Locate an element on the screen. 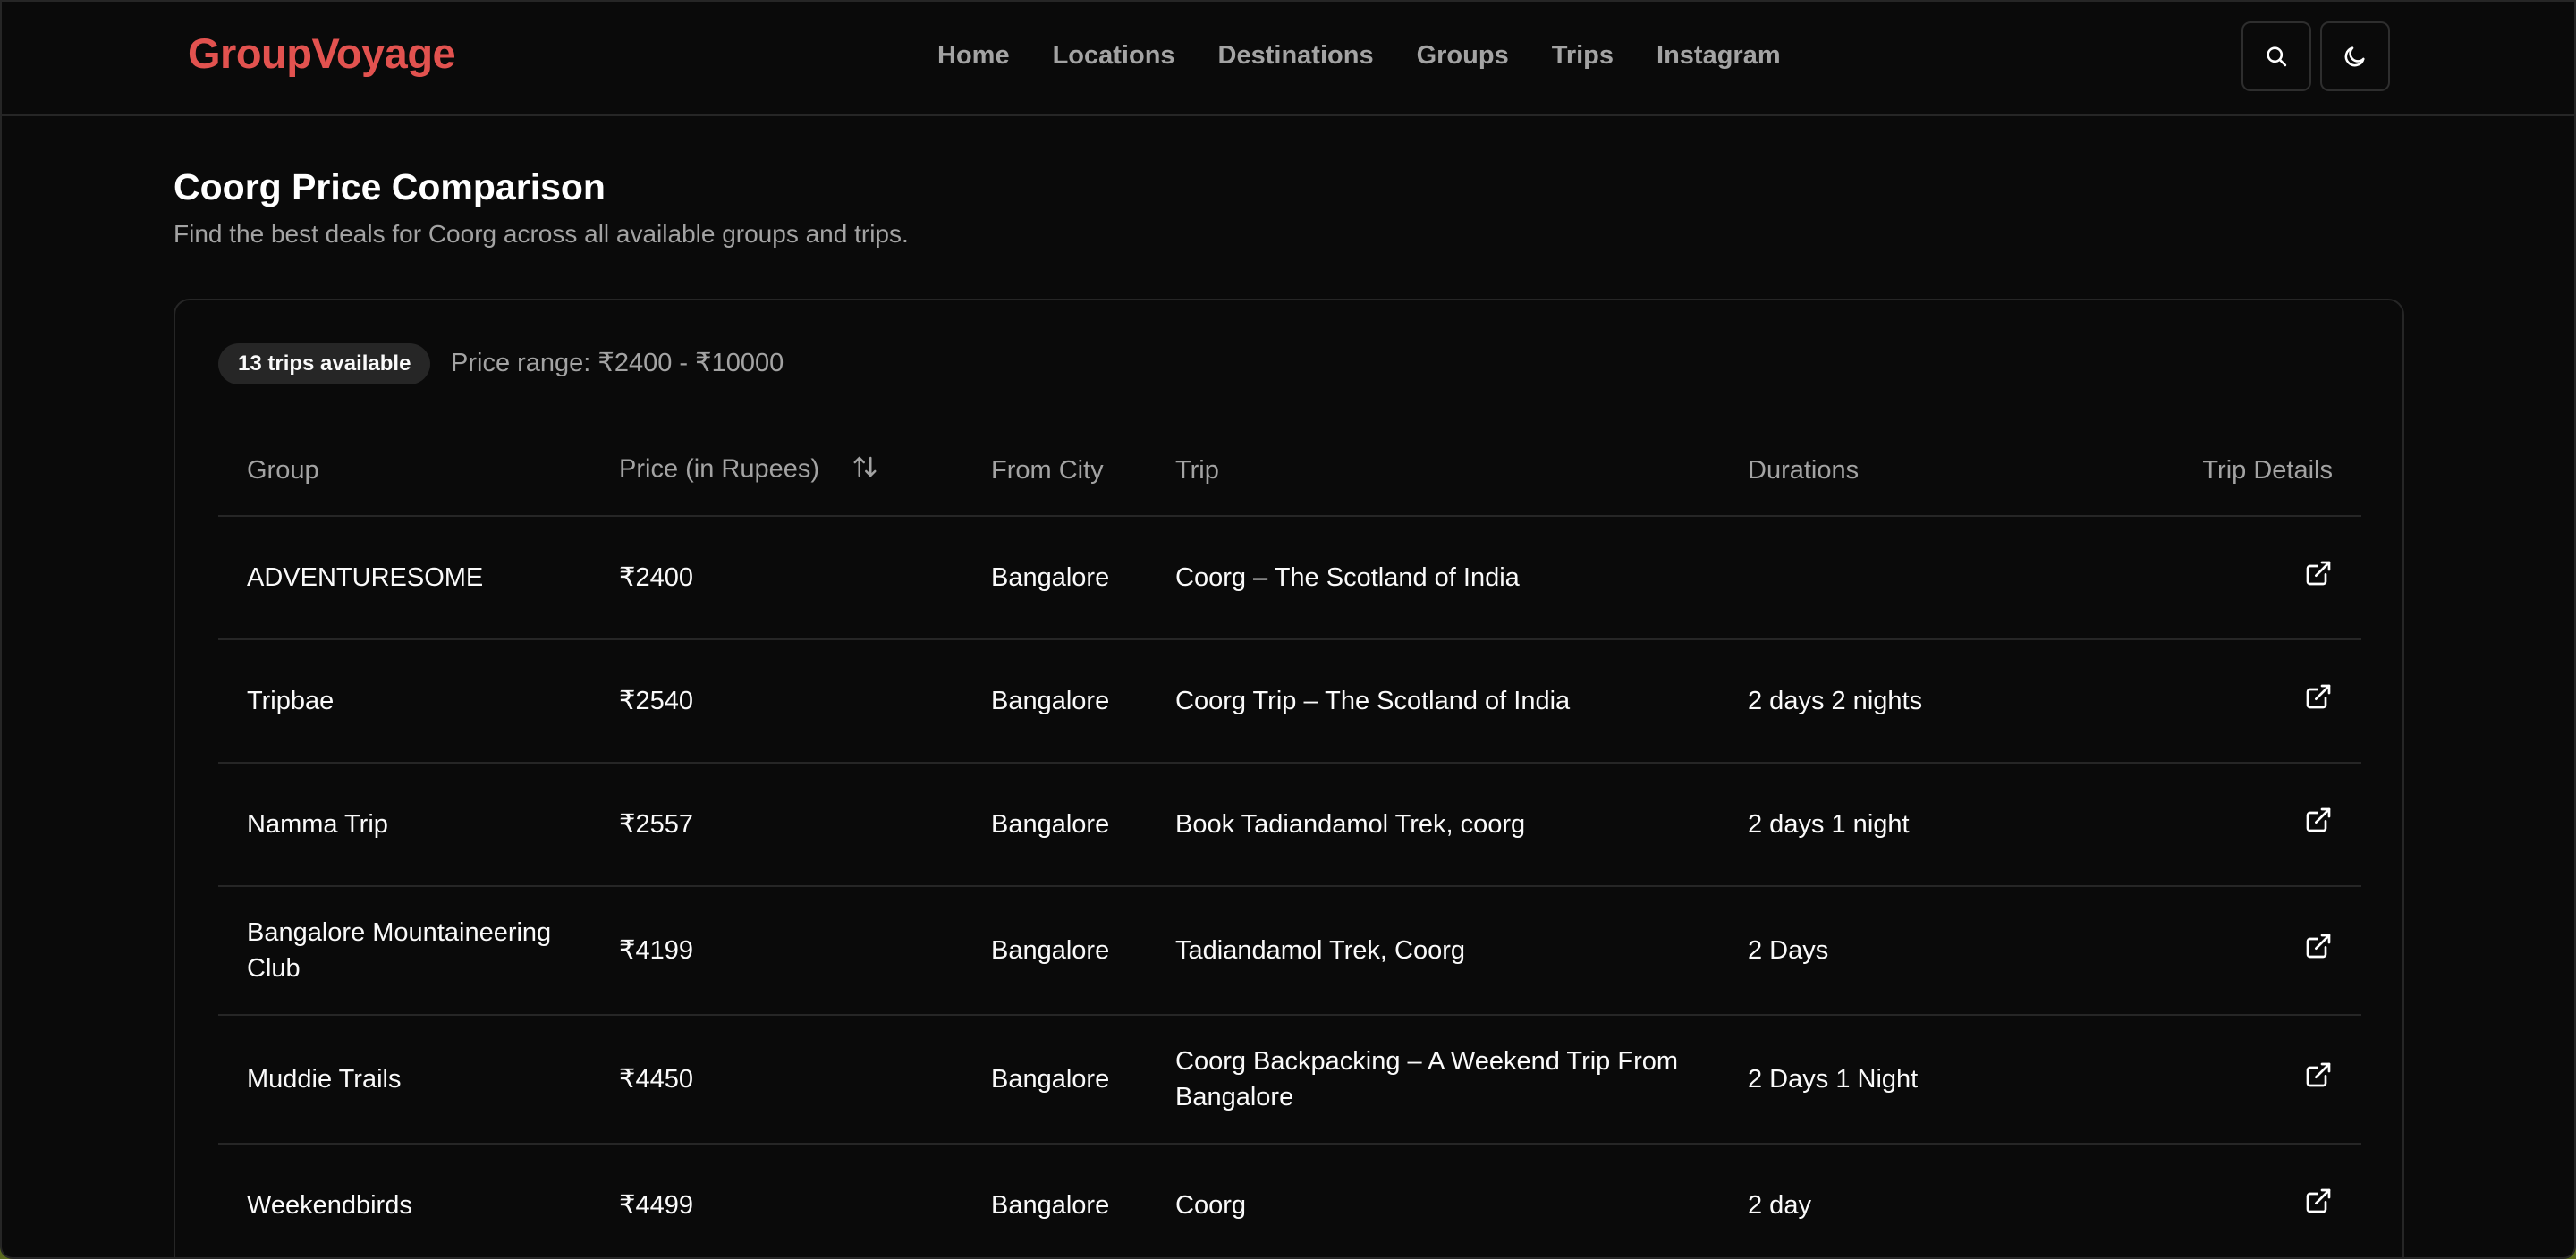 This screenshot has width=2576, height=1259. duration-cell: 2 days 2 nights is located at coordinates (1907, 701).